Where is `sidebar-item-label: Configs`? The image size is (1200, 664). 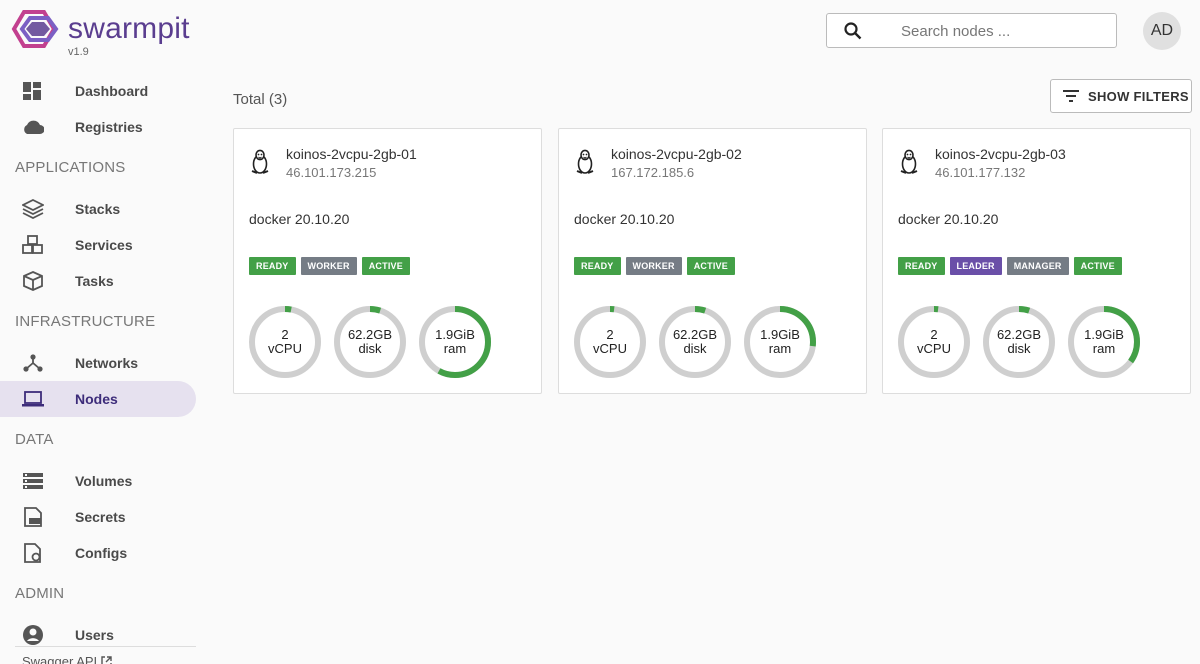
sidebar-item-label: Configs is located at coordinates (101, 553).